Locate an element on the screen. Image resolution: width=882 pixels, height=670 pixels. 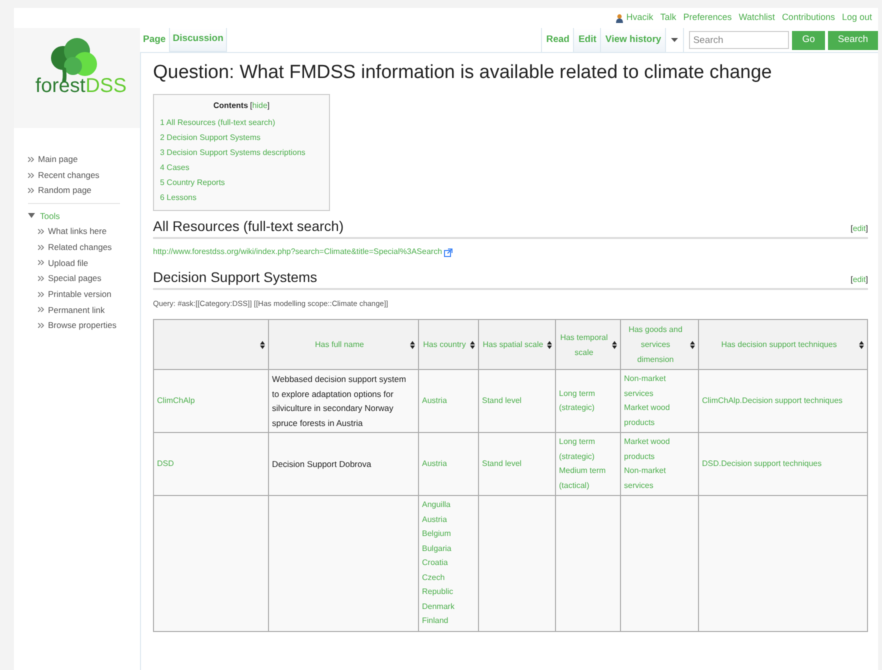
nav-link: Main page is located at coordinates (58, 159).